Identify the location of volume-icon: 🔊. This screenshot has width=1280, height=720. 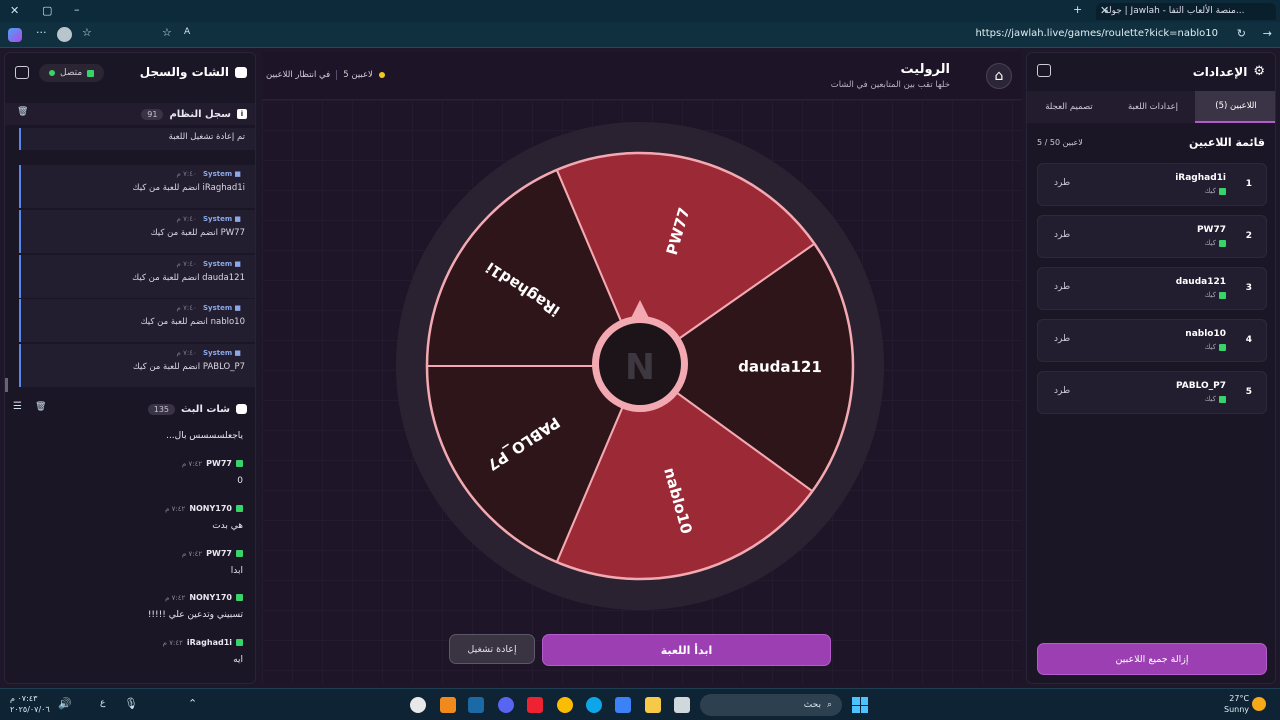
(65, 703).